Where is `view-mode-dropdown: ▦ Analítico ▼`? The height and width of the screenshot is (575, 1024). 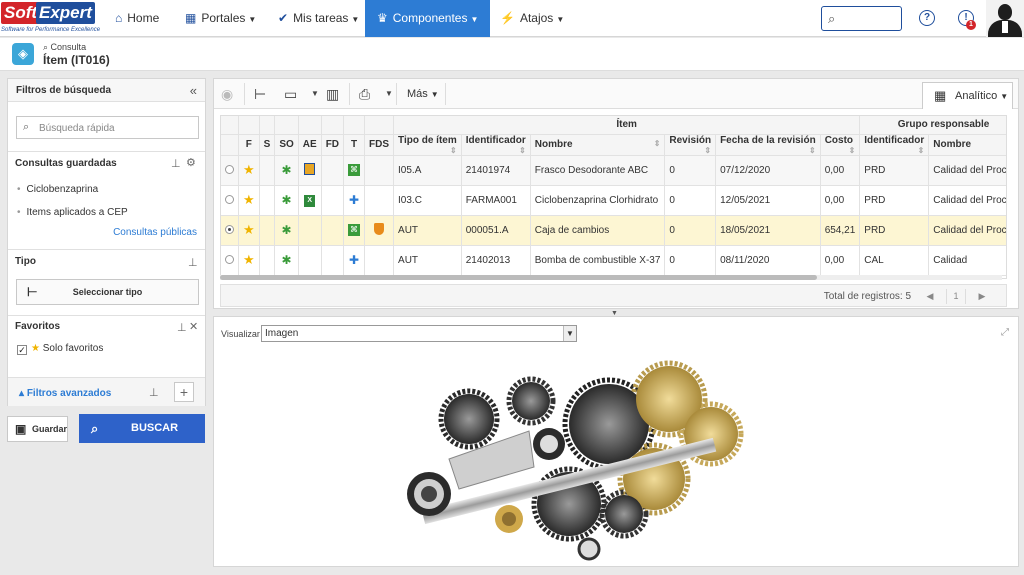 view-mode-dropdown: ▦ Analítico ▼ is located at coordinates (967, 95).